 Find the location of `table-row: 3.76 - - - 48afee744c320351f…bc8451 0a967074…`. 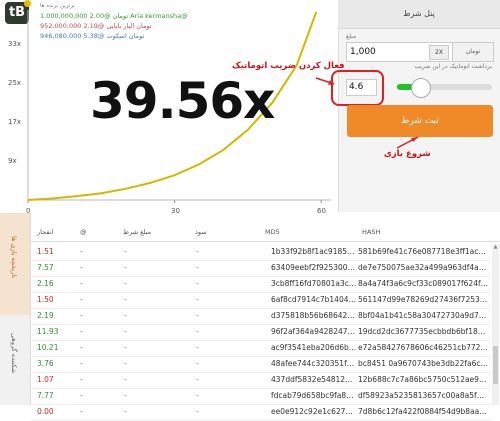

table-row: 3.76 - - - 48afee744c320351f…bc8451 0a967074… is located at coordinates (261, 364).